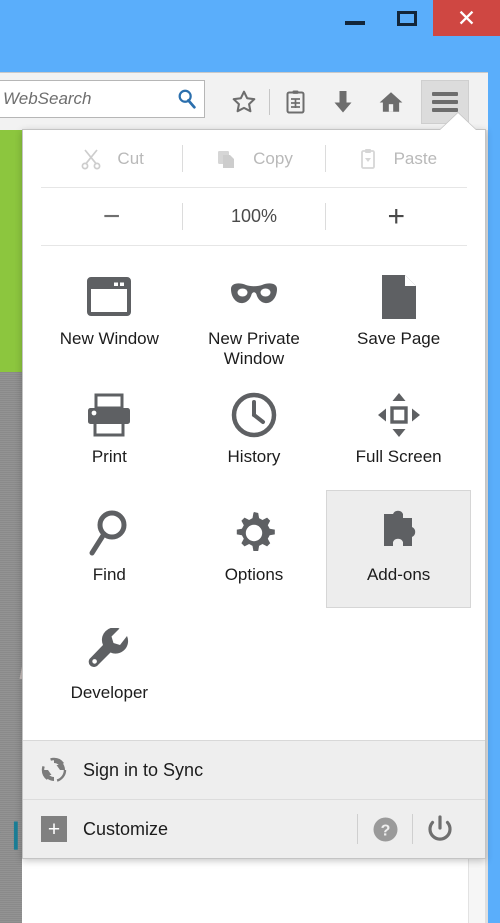 The width and height of the screenshot is (500, 923). I want to click on fullscreen-arrows-icon, so click(399, 415).